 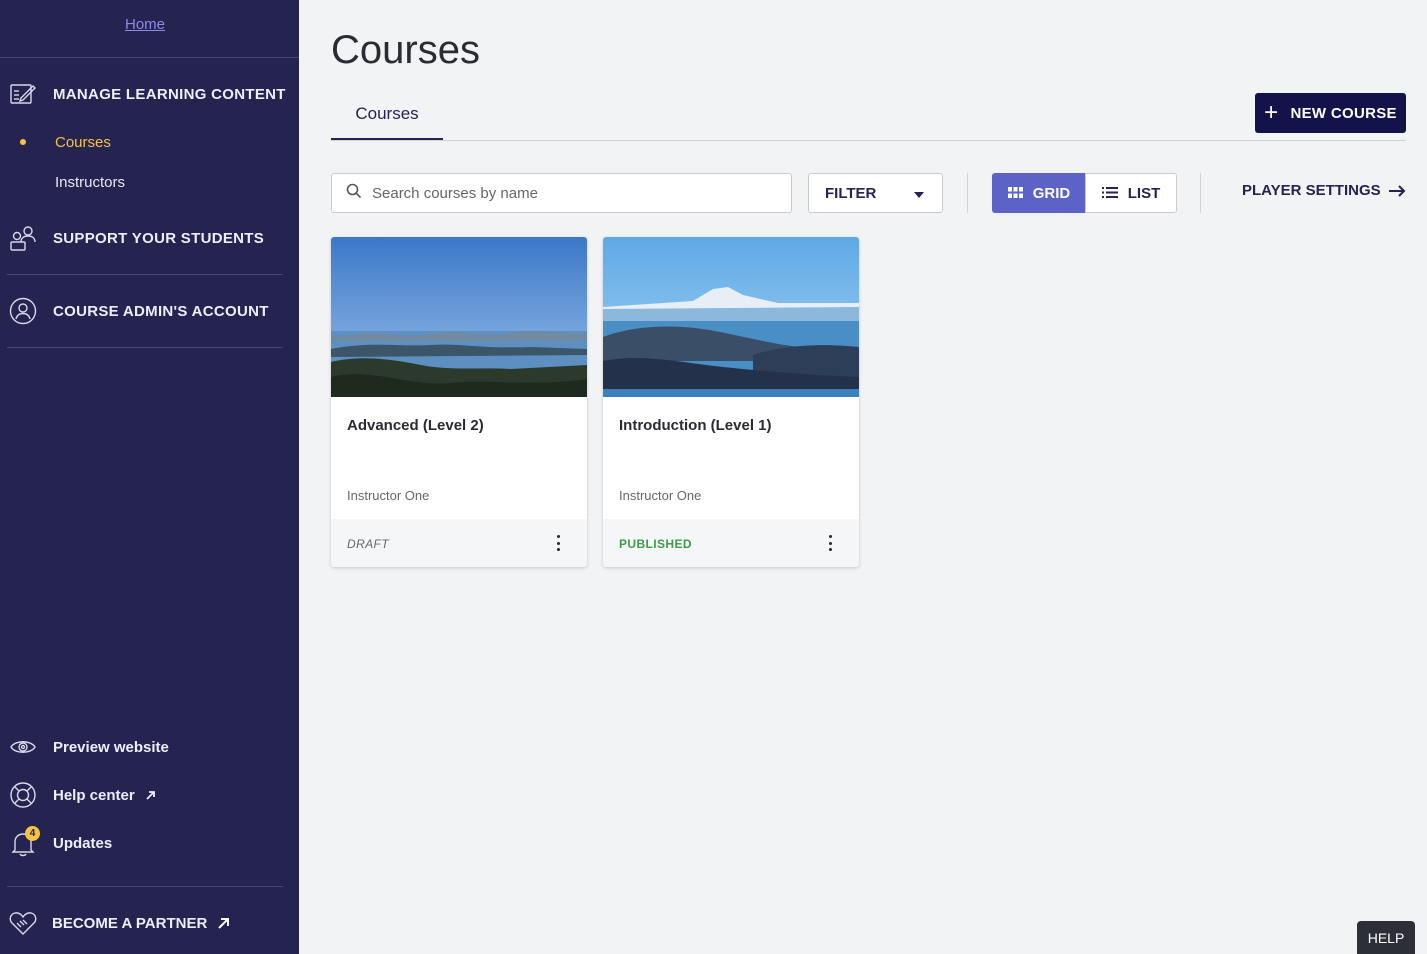 I want to click on course-card: Advanced (Level 2) Instructor One DRAFT, so click(x=459, y=402).